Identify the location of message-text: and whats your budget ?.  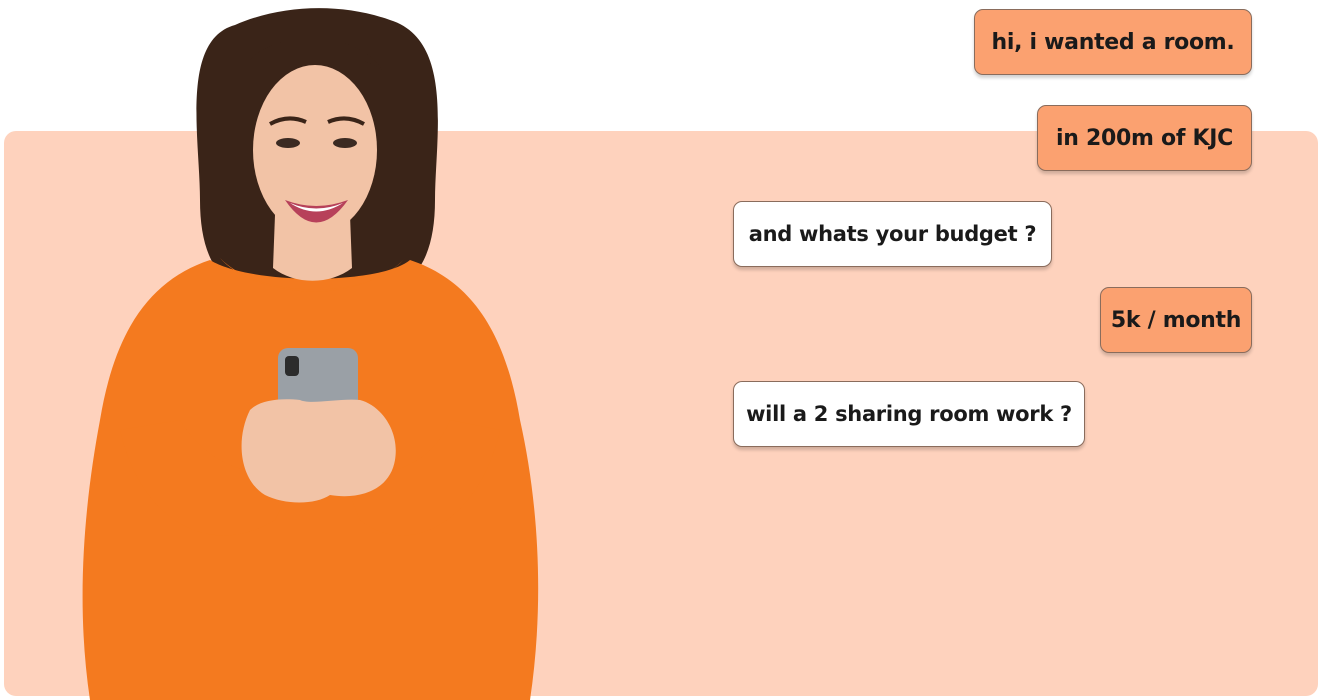
(892, 234).